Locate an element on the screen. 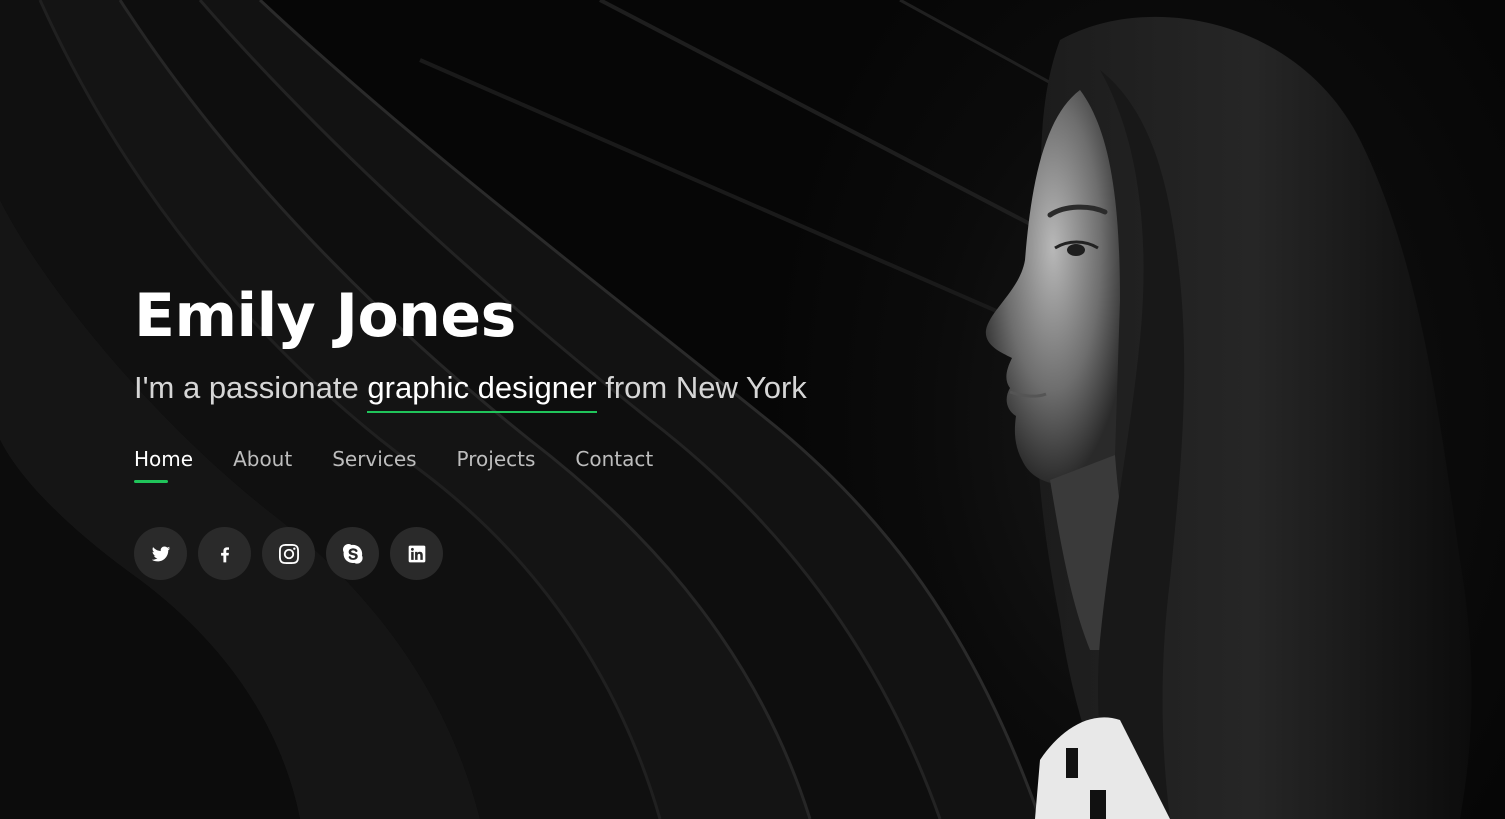 The width and height of the screenshot is (1505, 819). skype-icon is located at coordinates (352, 553).